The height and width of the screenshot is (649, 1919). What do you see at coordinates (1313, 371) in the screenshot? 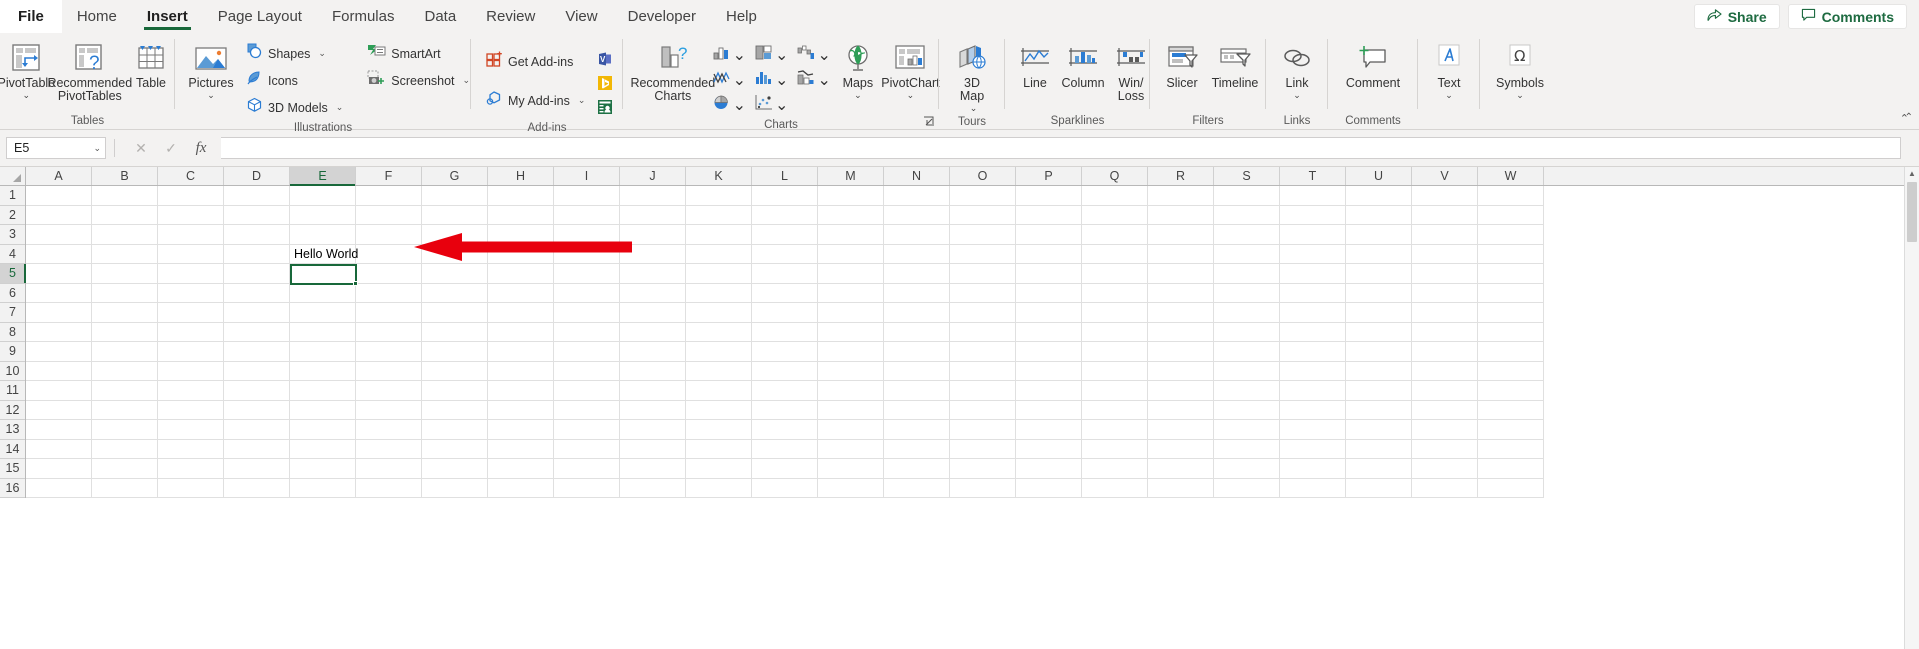
I see `cell-T10` at bounding box center [1313, 371].